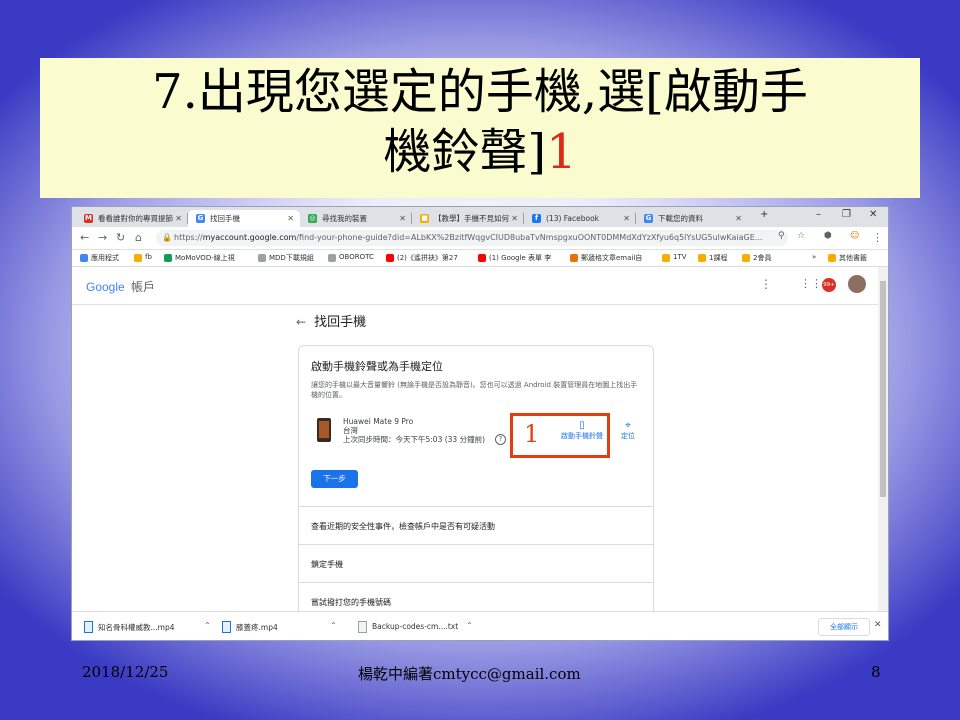 This screenshot has height=720, width=960. What do you see at coordinates (286, 258) in the screenshot?
I see `bookmark-mdd: MDD下載規組` at bounding box center [286, 258].